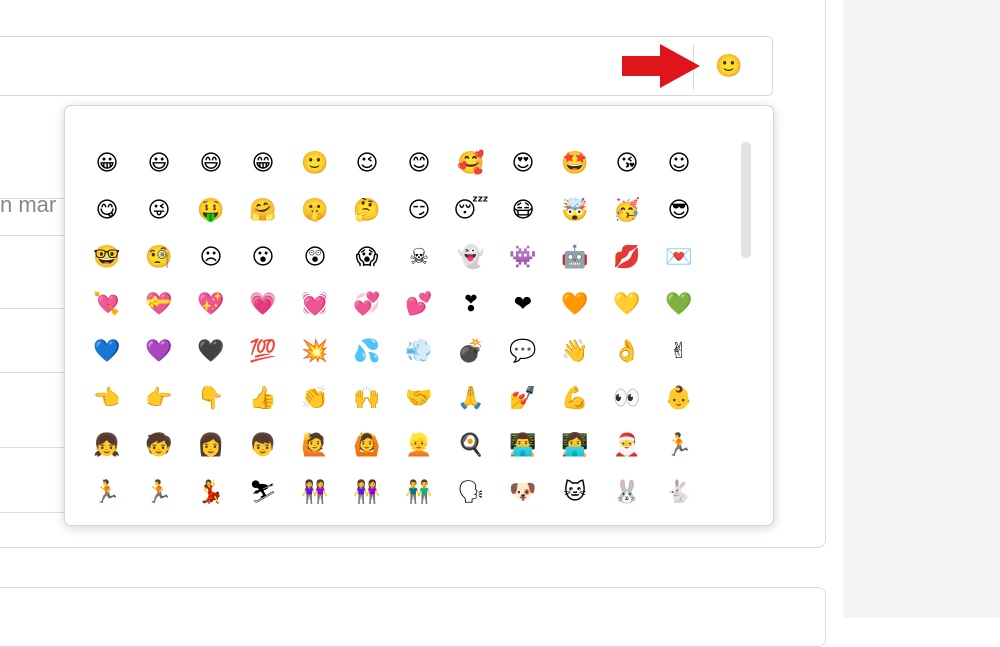 The width and height of the screenshot is (1000, 647). I want to click on emoji-option: 💝, so click(159, 304).